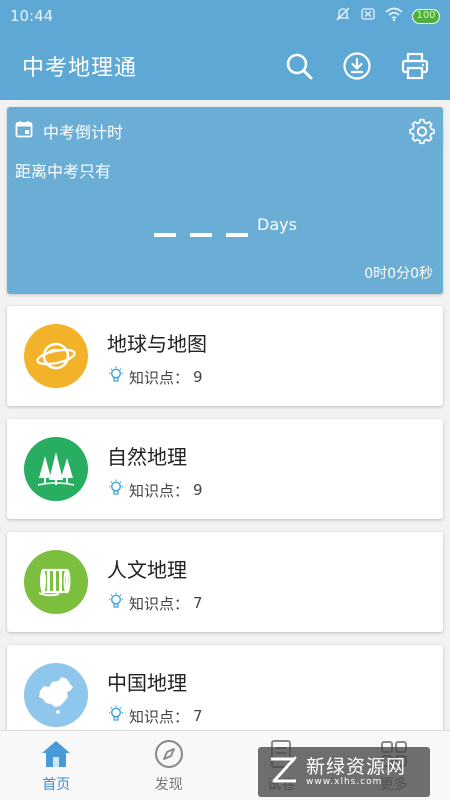 The height and width of the screenshot is (800, 450). Describe the element at coordinates (356, 766) in the screenshot. I see `watermark-main: 新绿资源网` at that location.